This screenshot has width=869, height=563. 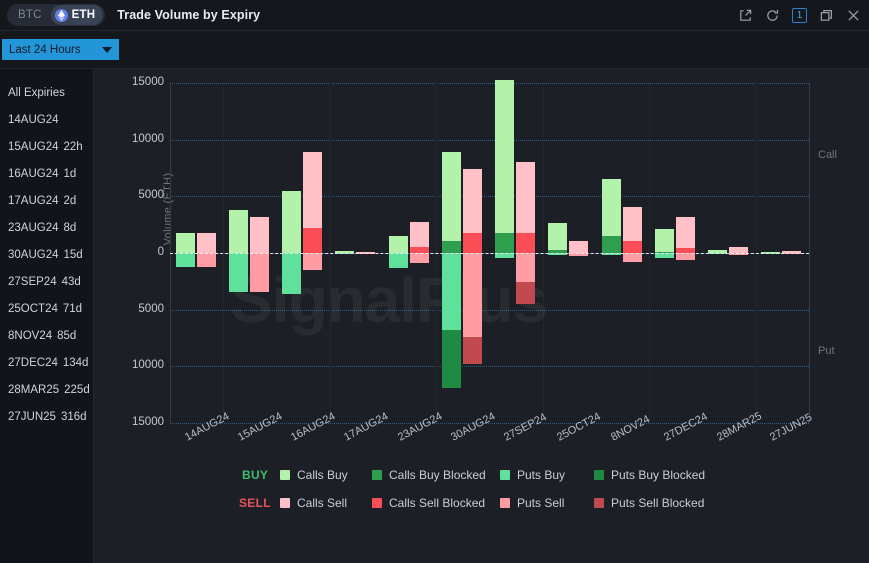 I want to click on sidebar-item-dte: 85d, so click(x=67, y=335).